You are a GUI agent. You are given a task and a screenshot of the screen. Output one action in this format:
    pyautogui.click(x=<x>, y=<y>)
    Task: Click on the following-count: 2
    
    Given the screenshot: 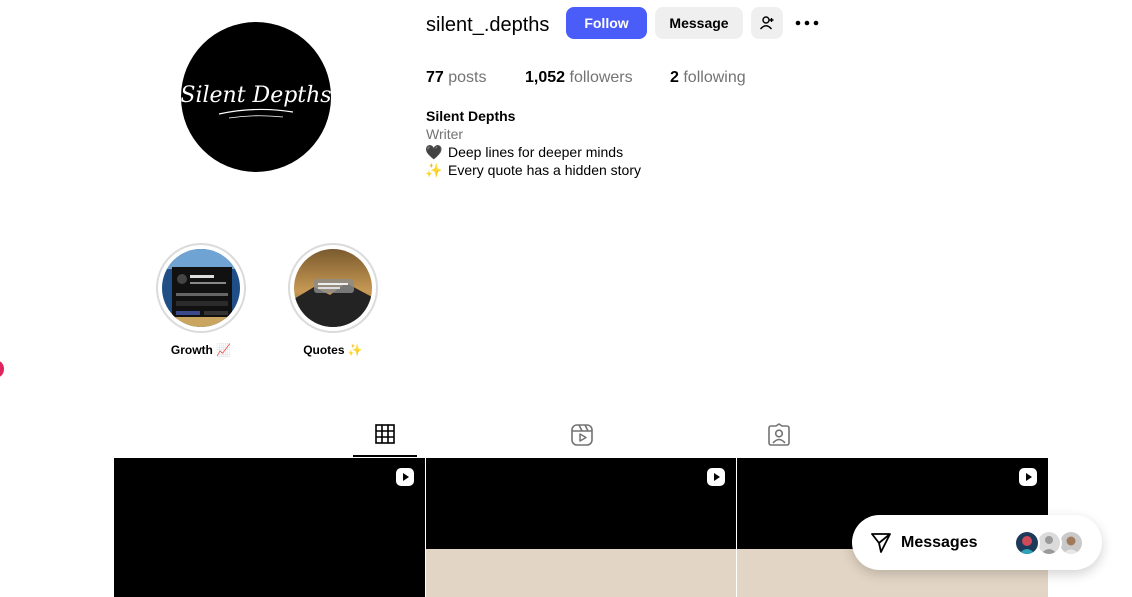 What is the action you would take?
    pyautogui.click(x=674, y=77)
    